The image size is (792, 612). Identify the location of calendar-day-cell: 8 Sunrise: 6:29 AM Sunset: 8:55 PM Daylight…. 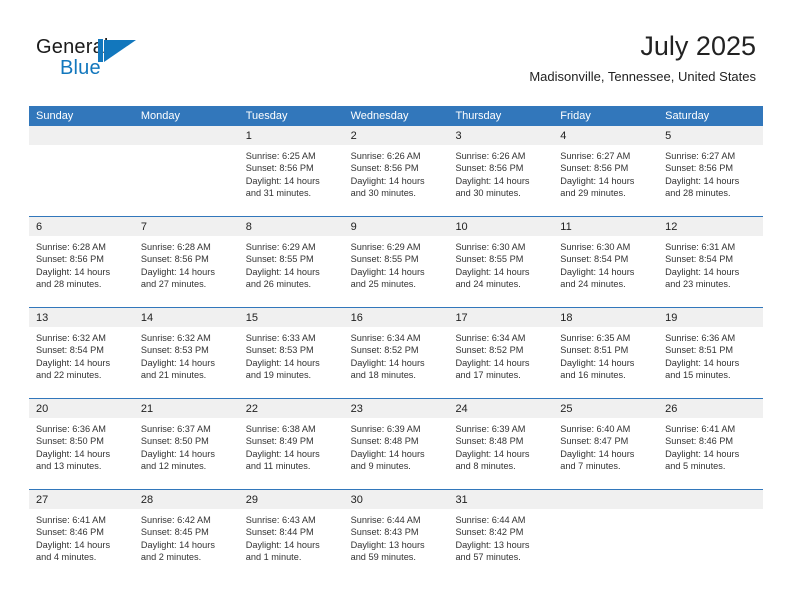
(291, 262).